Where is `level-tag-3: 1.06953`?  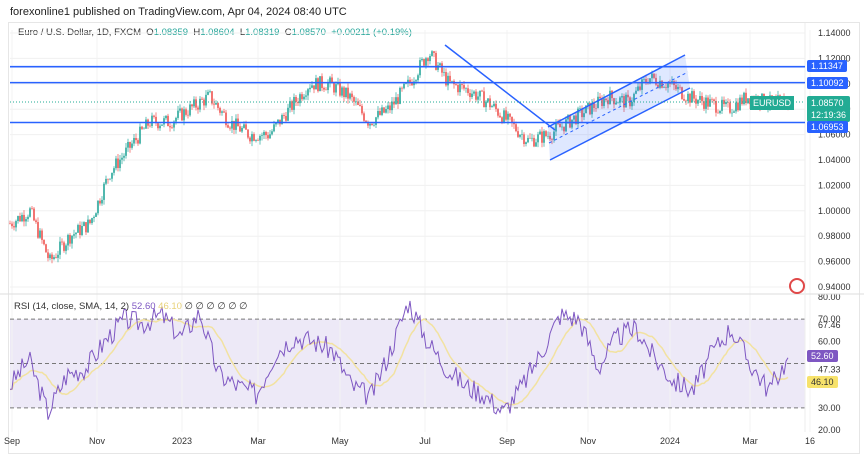 level-tag-3: 1.06953 is located at coordinates (827, 127).